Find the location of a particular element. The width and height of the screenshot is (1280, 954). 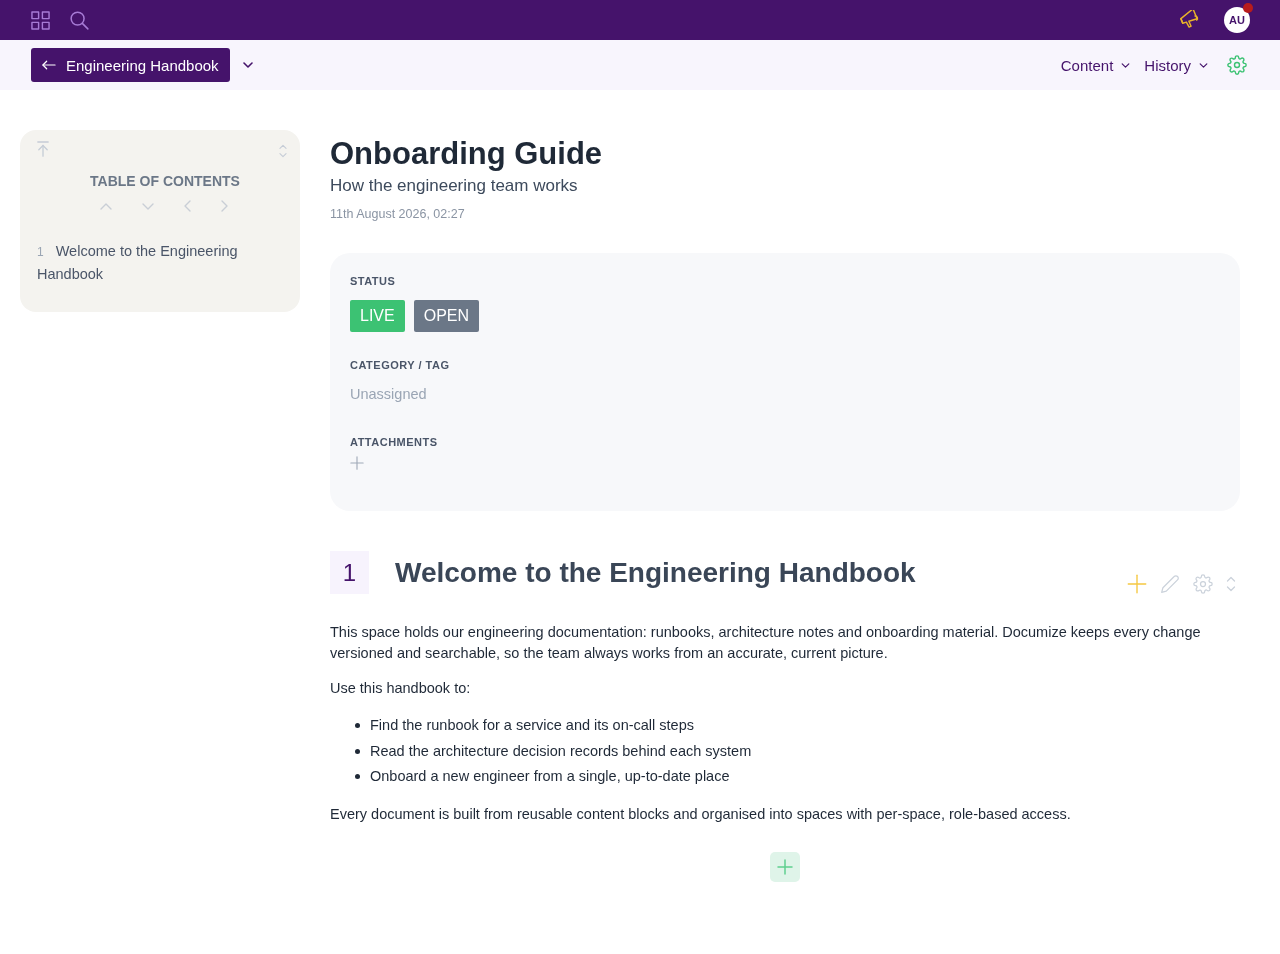

add-section-button is located at coordinates (785, 866).